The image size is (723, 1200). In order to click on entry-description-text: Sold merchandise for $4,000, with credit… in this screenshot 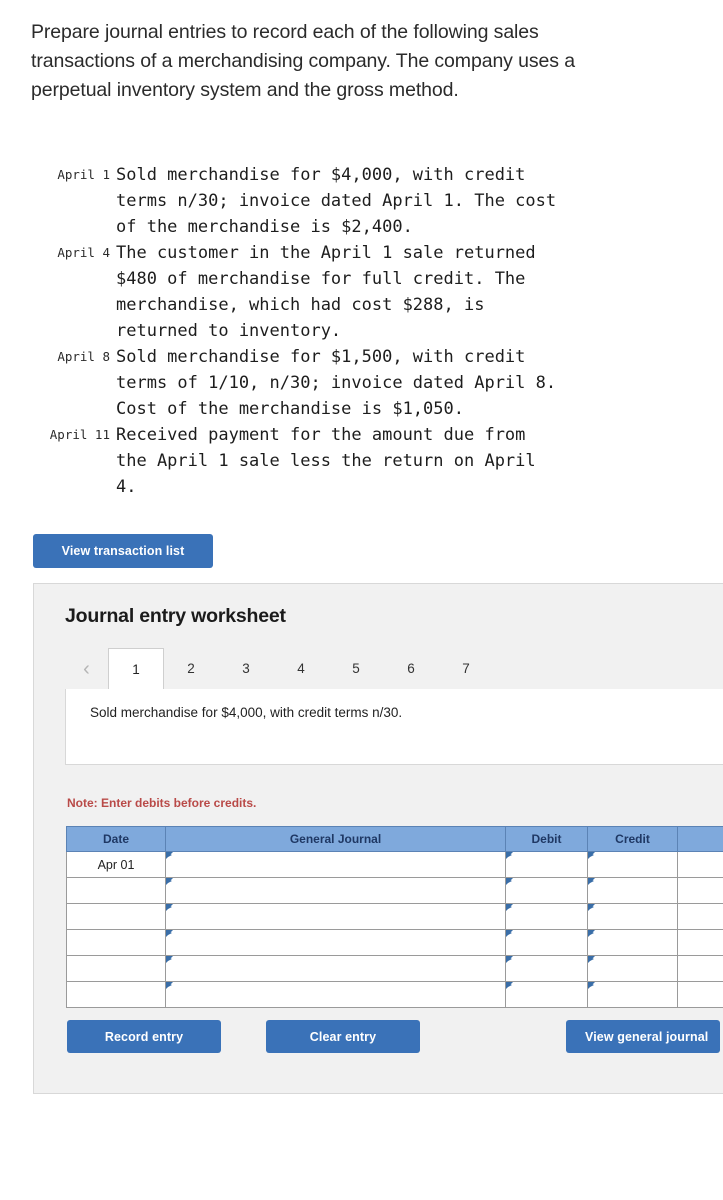, I will do `click(246, 712)`.